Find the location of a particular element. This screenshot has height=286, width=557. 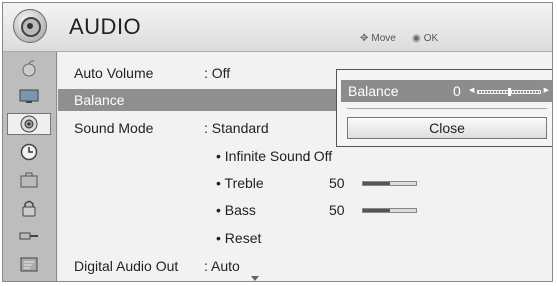

move-arrows-icon: ✥ is located at coordinates (364, 38).